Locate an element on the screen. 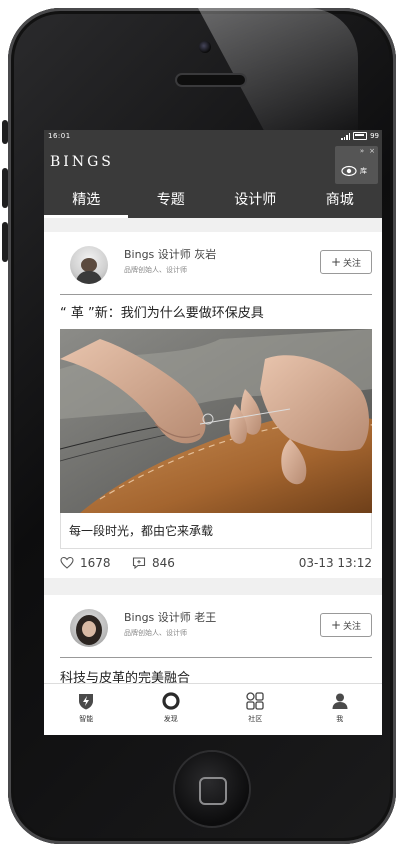  floating-library-widget: » × 库 is located at coordinates (356, 165).